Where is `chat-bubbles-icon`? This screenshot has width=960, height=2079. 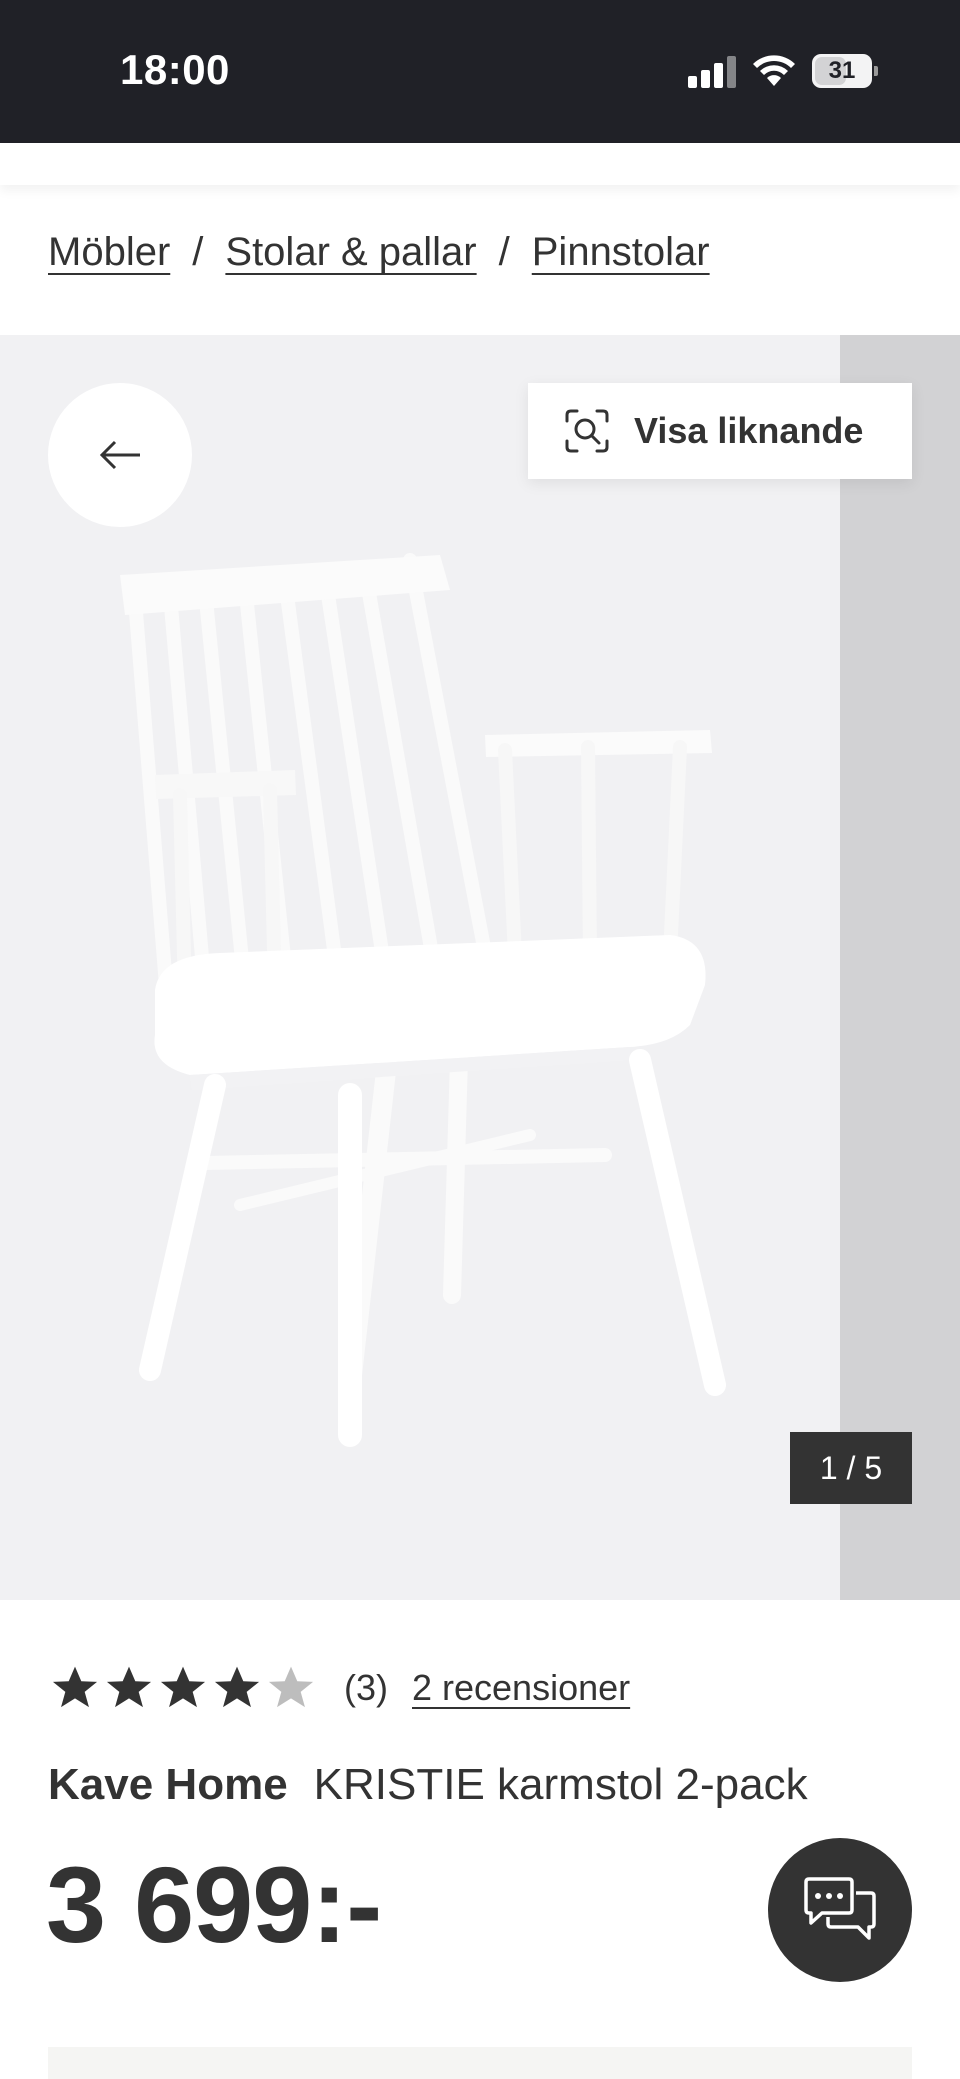 chat-bubbles-icon is located at coordinates (840, 1908).